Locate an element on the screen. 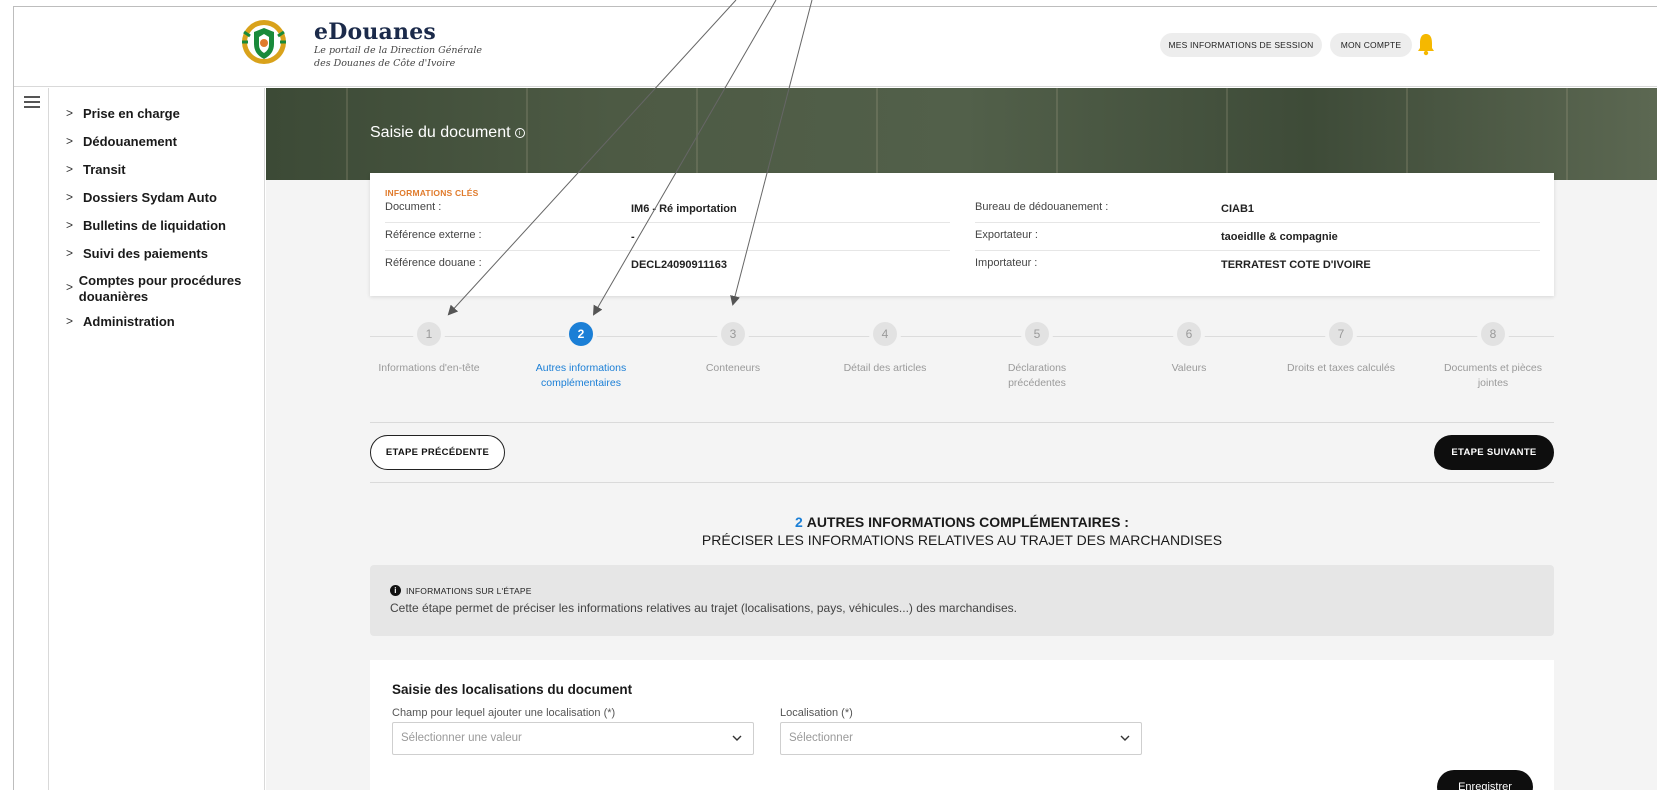 This screenshot has height=790, width=1657. step-label: Informations d'en-tête is located at coordinates (429, 368).